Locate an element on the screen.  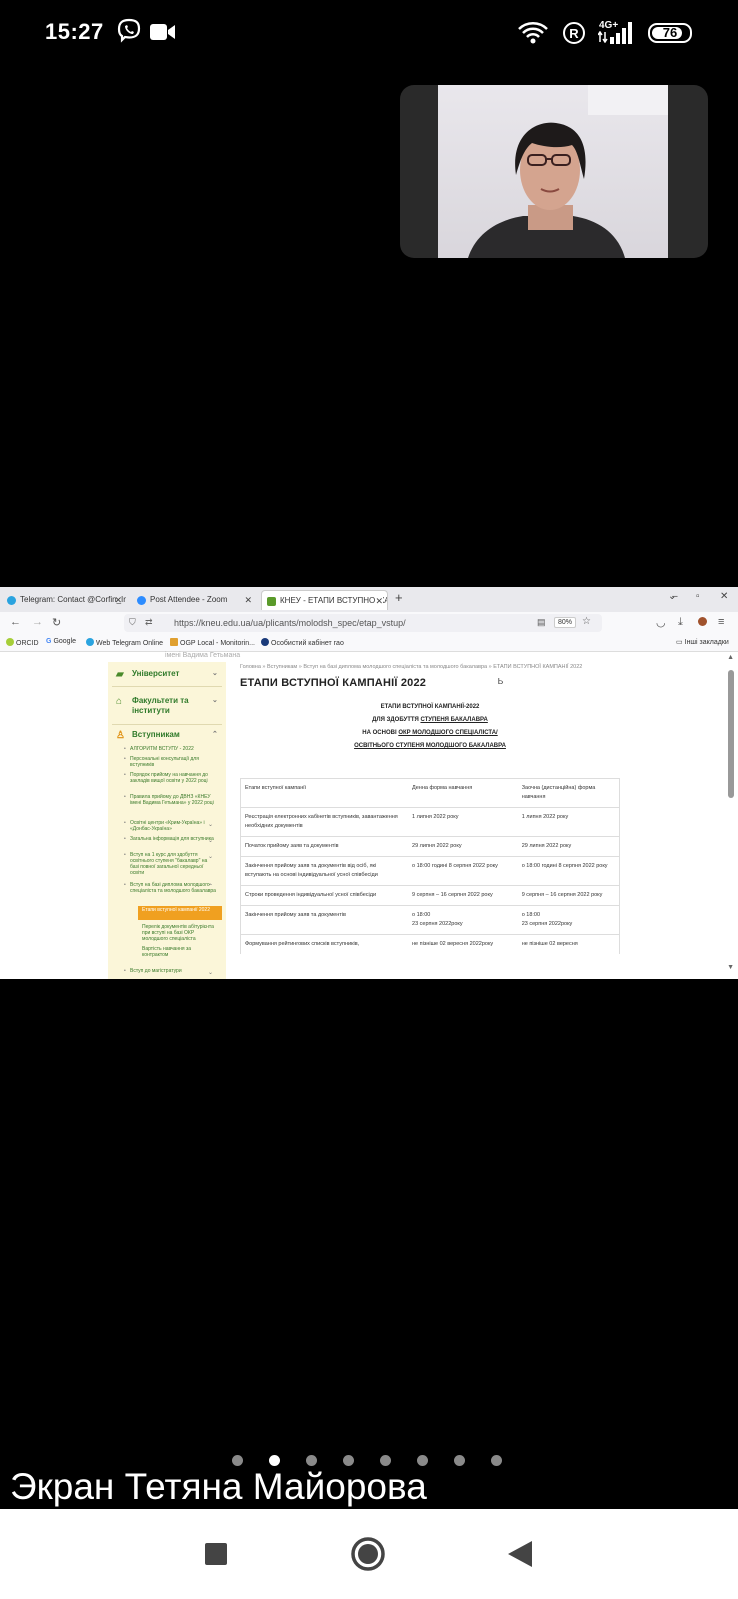
bookmark-google: G Google is located at coordinates (61, 641).